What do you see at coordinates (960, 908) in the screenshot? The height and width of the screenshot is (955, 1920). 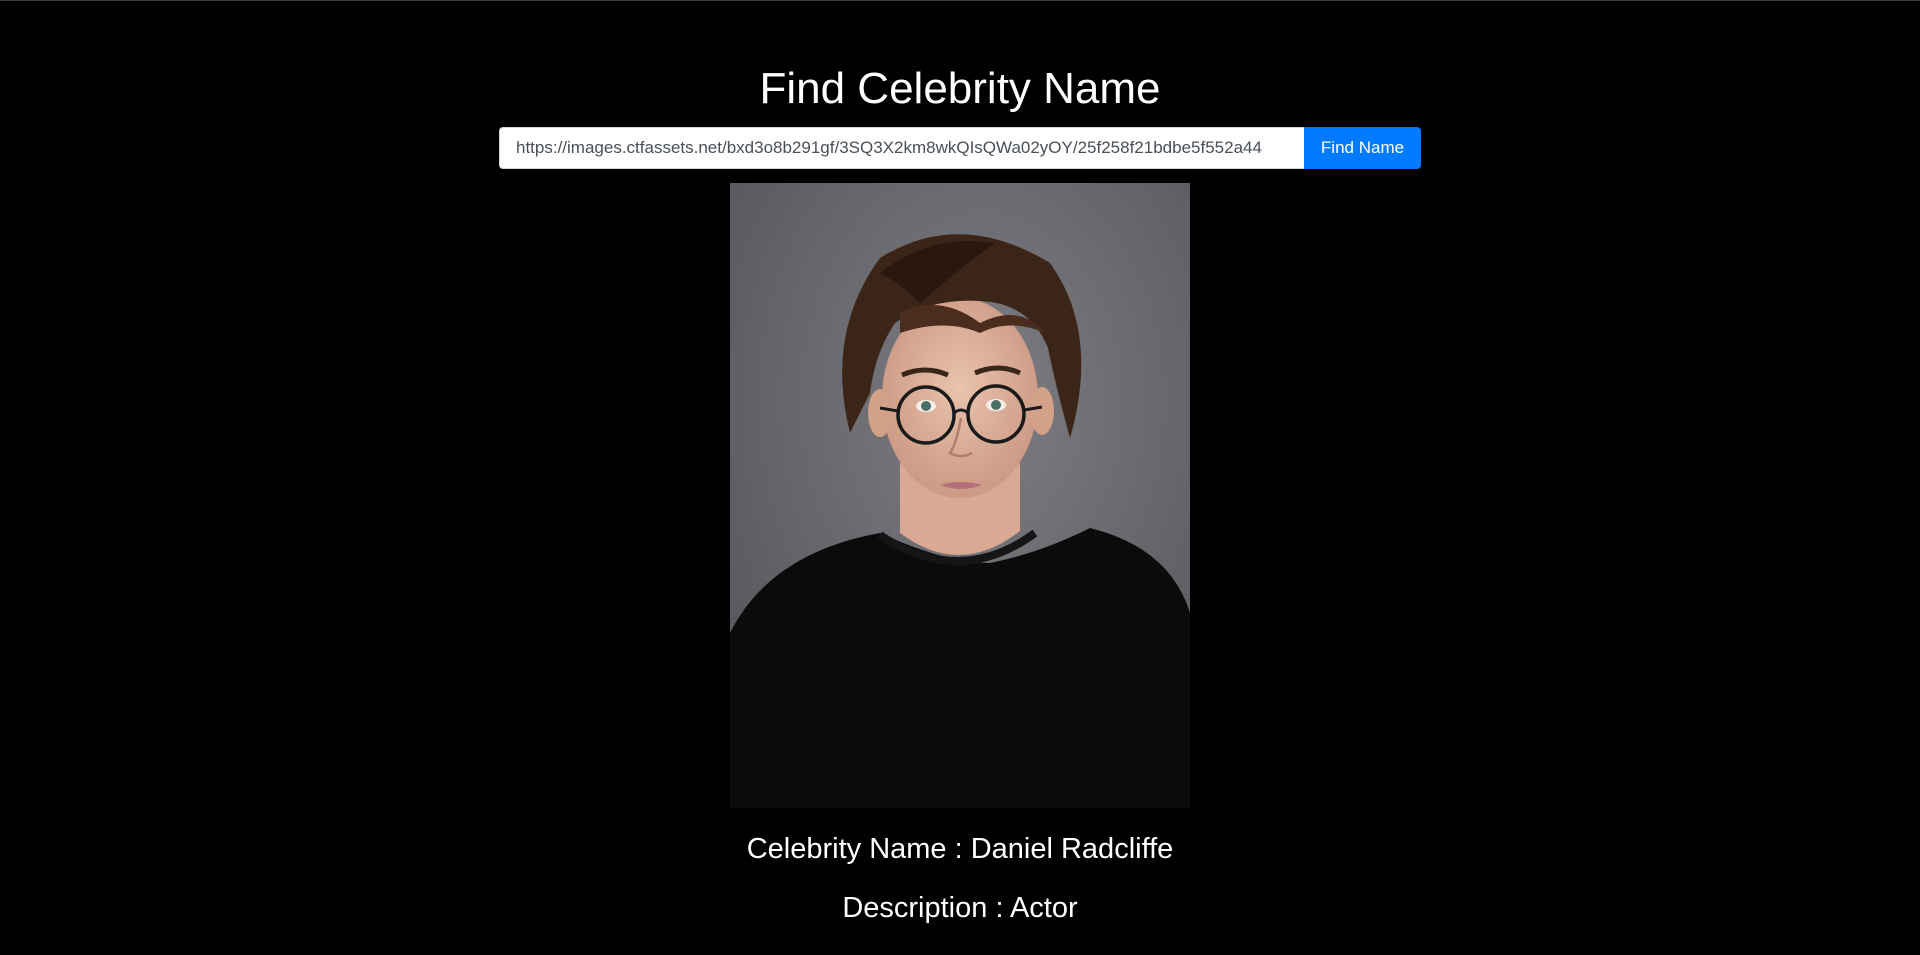 I see `celebrity-description-result: Description : Actor` at bounding box center [960, 908].